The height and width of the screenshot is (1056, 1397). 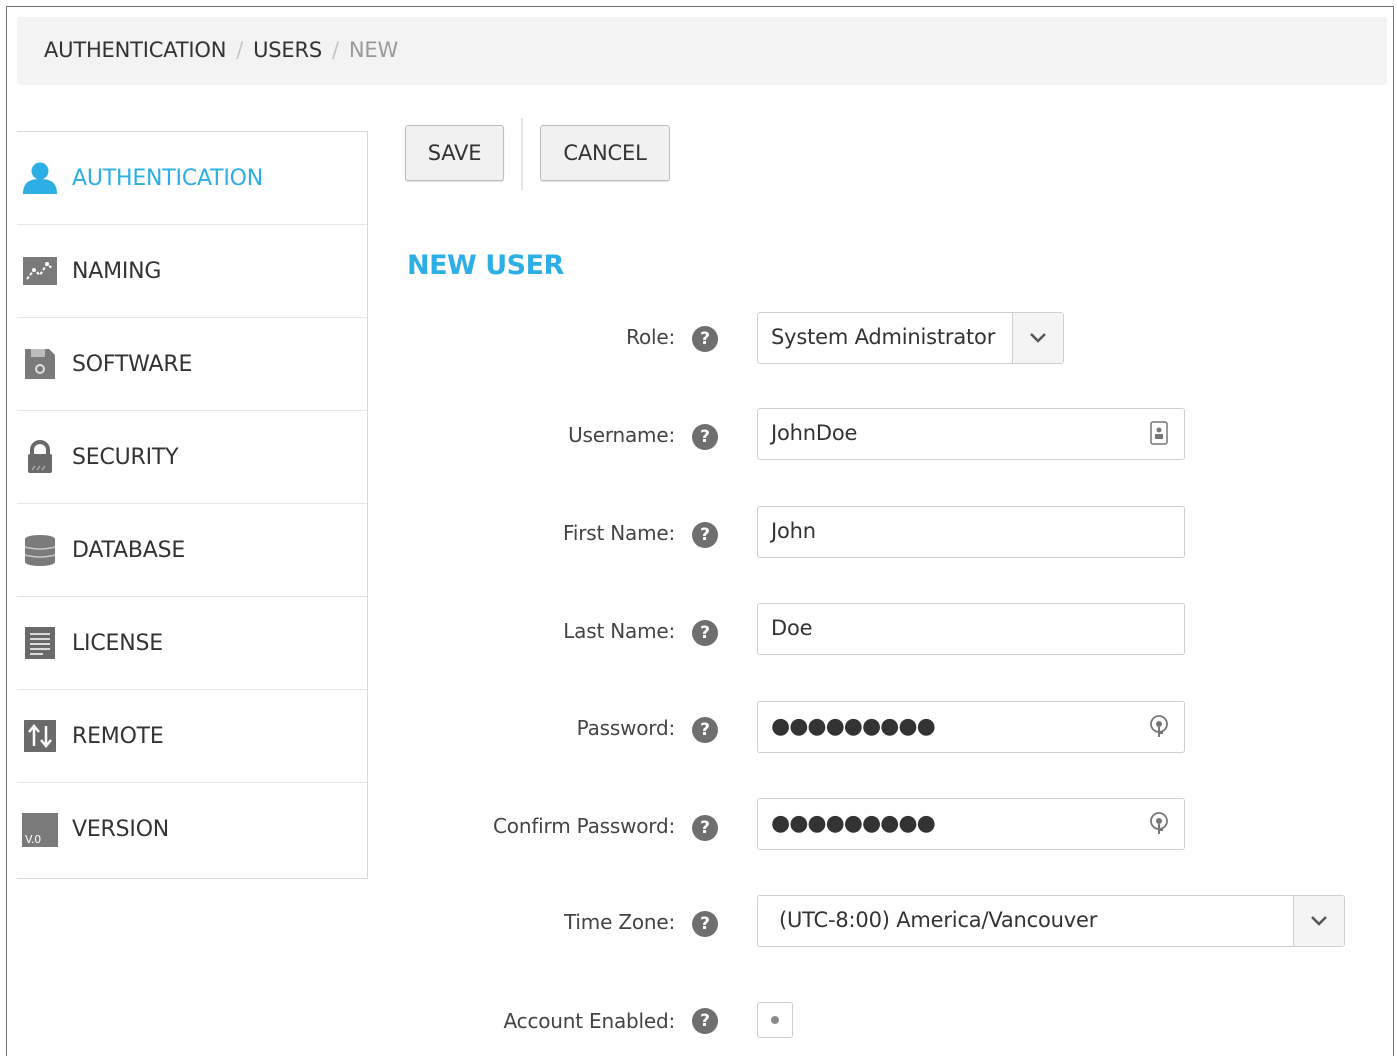 I want to click on role-label: Role:, so click(x=650, y=337).